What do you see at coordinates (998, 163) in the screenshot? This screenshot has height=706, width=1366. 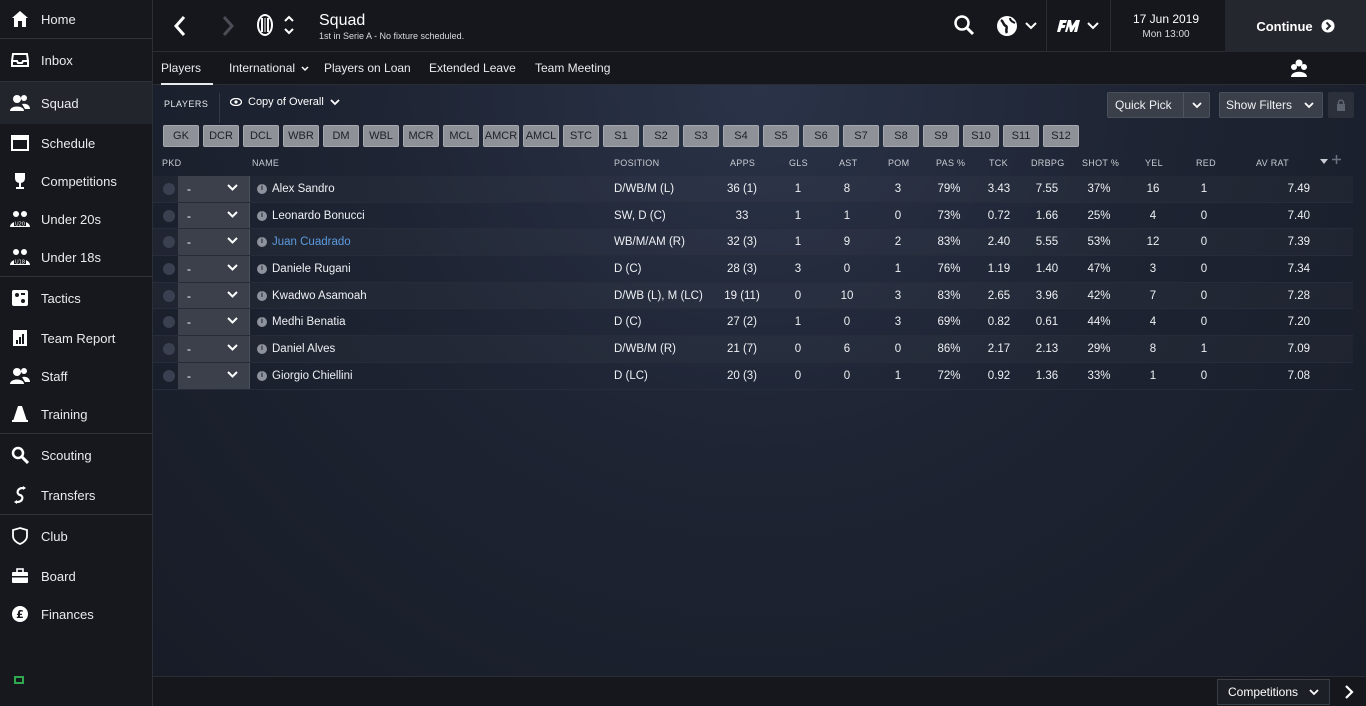 I see `column-header-tck: TCK` at bounding box center [998, 163].